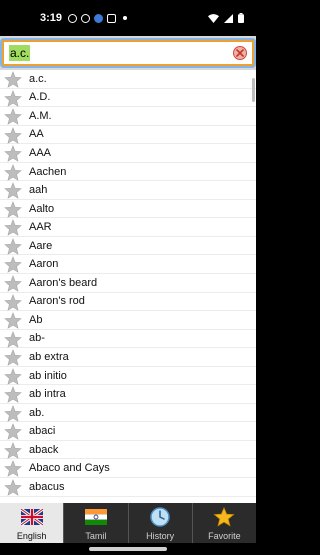 This screenshot has width=320, height=555. I want to click on list-item-word: AAA, so click(40, 152).